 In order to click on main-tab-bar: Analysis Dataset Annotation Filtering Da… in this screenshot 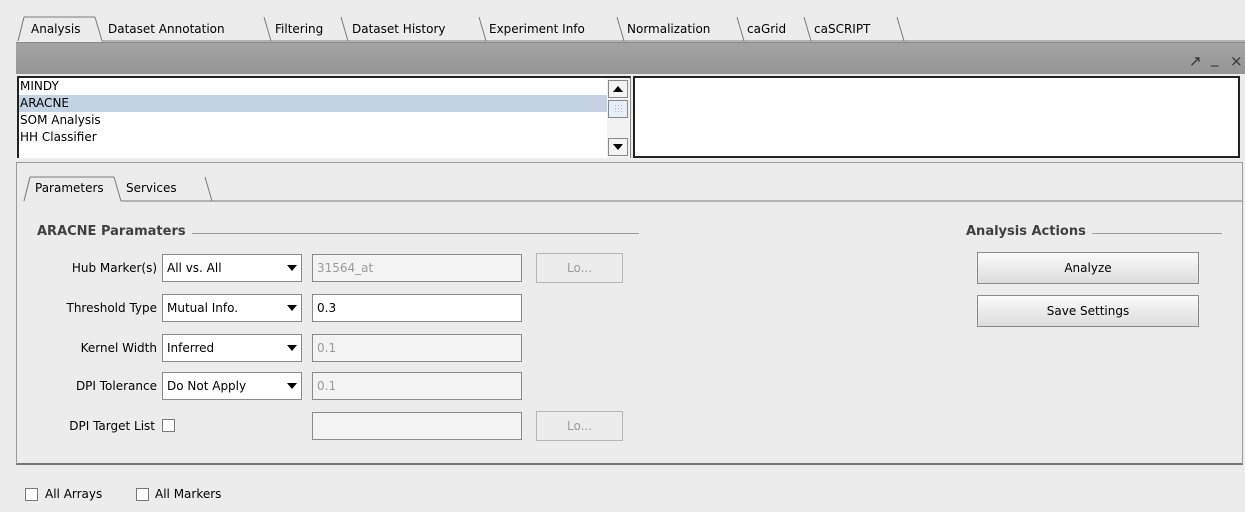, I will do `click(622, 21)`.